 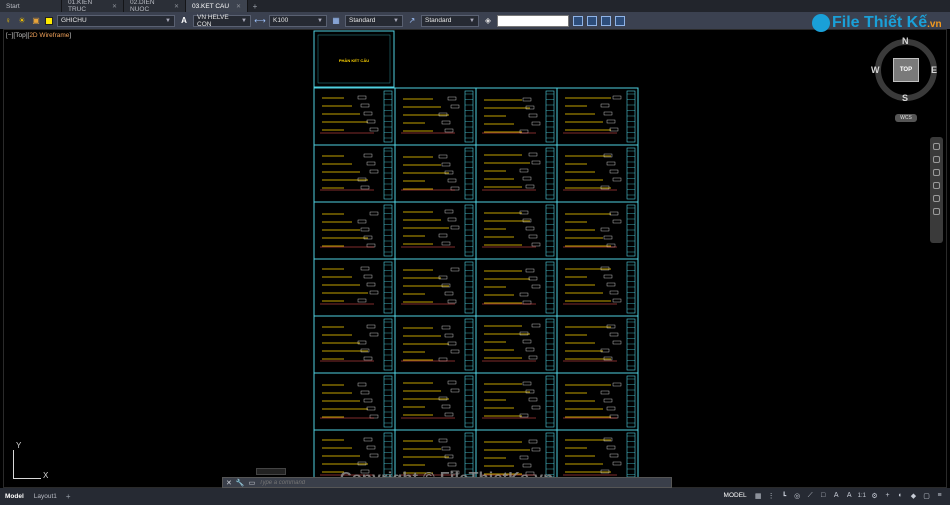 What do you see at coordinates (887, 495) in the screenshot?
I see `add-icon: +` at bounding box center [887, 495].